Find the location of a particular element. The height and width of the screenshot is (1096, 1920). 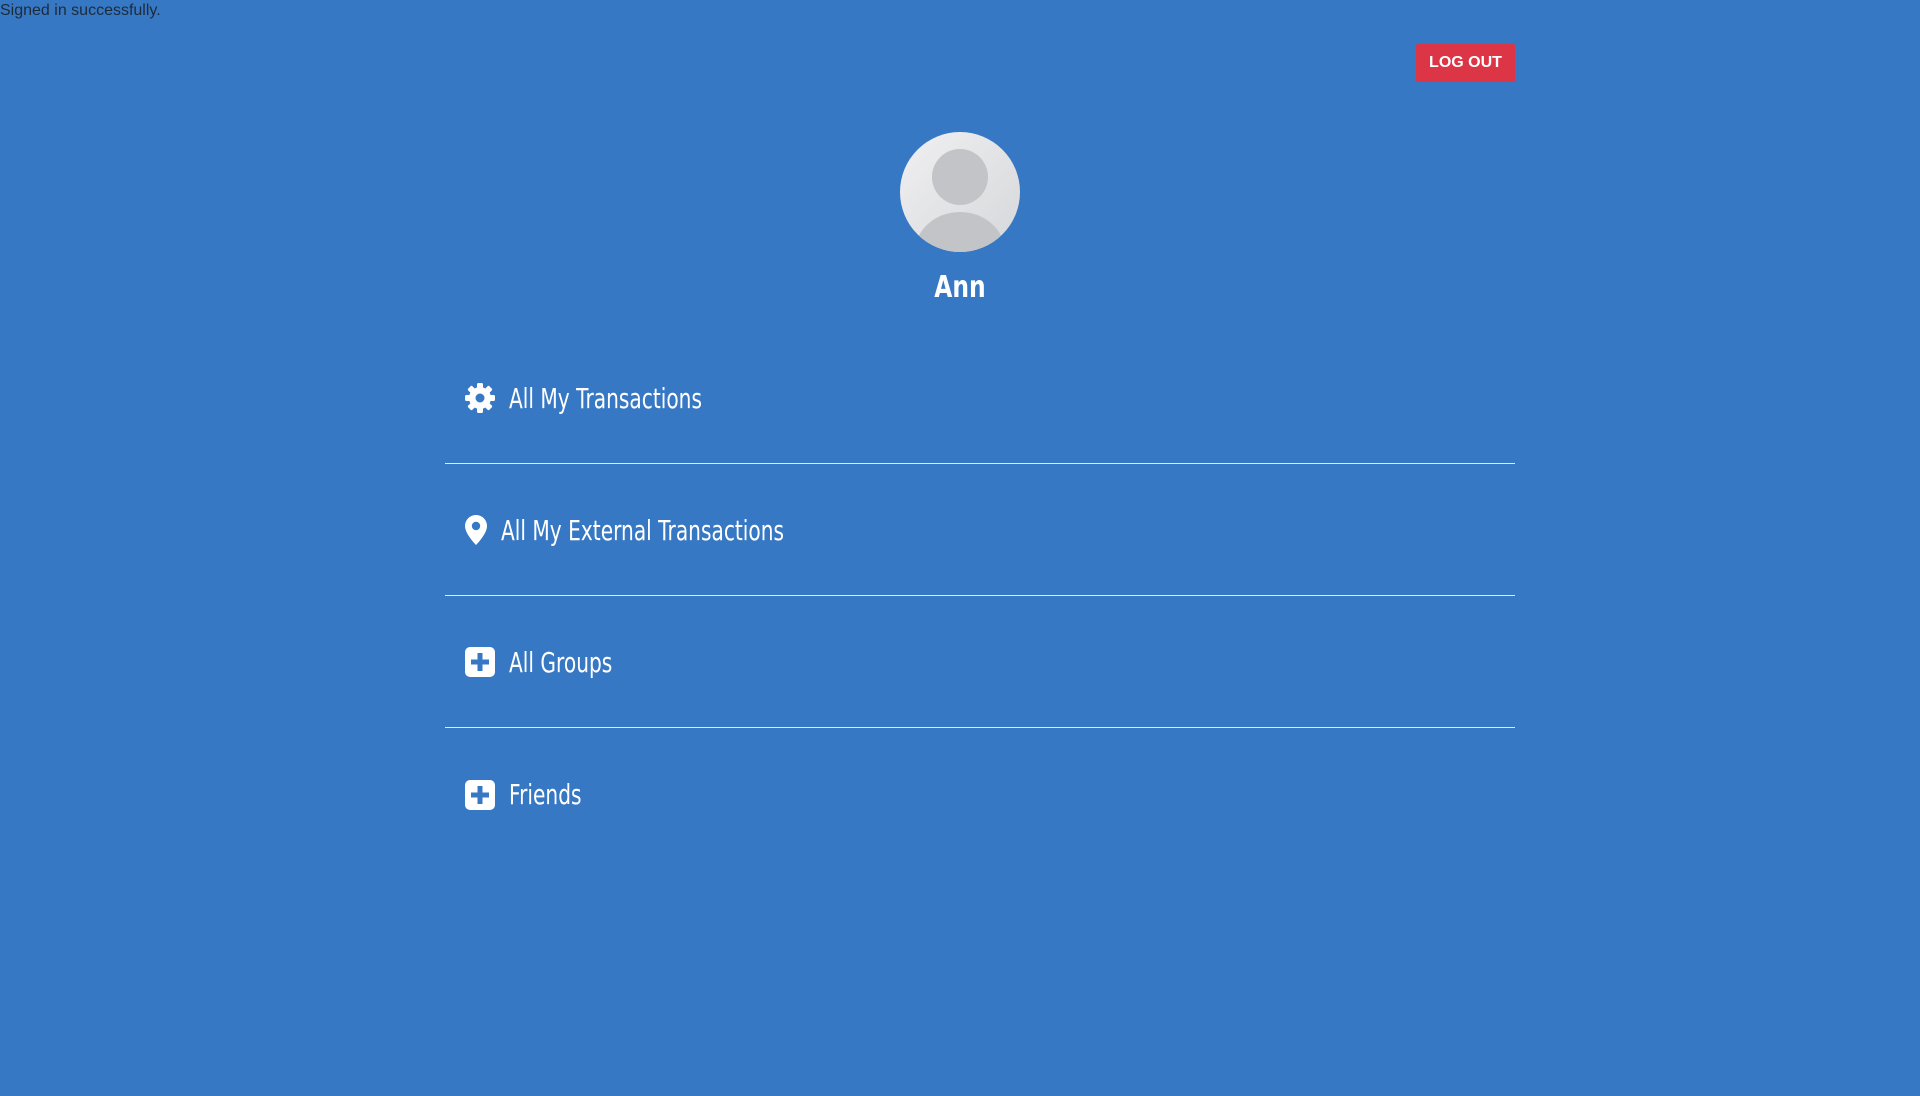

flash-message: Signed in successfully. is located at coordinates (80, 10).